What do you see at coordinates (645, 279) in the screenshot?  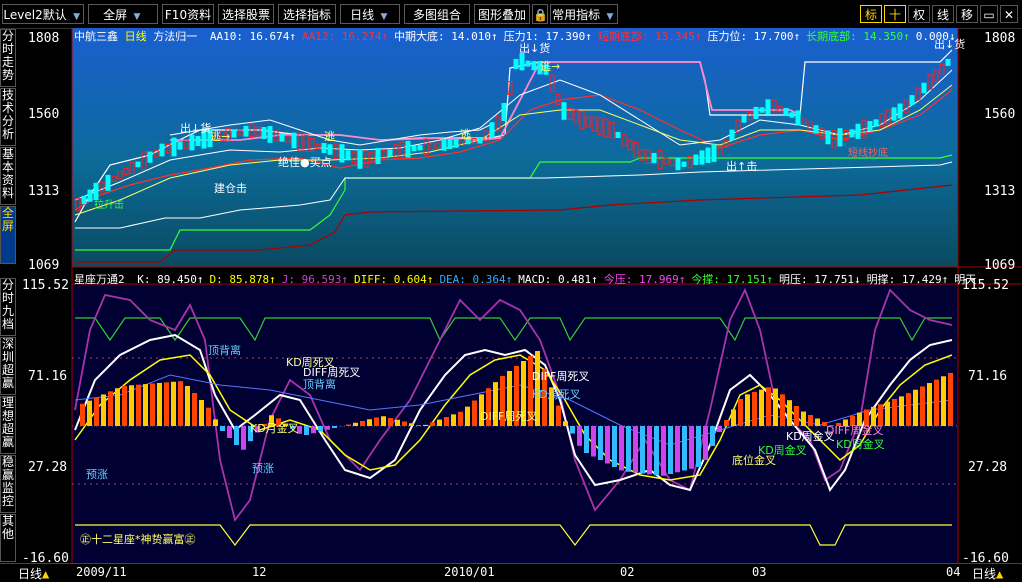 I see `indicator-value: 今压: 17.969↑` at bounding box center [645, 279].